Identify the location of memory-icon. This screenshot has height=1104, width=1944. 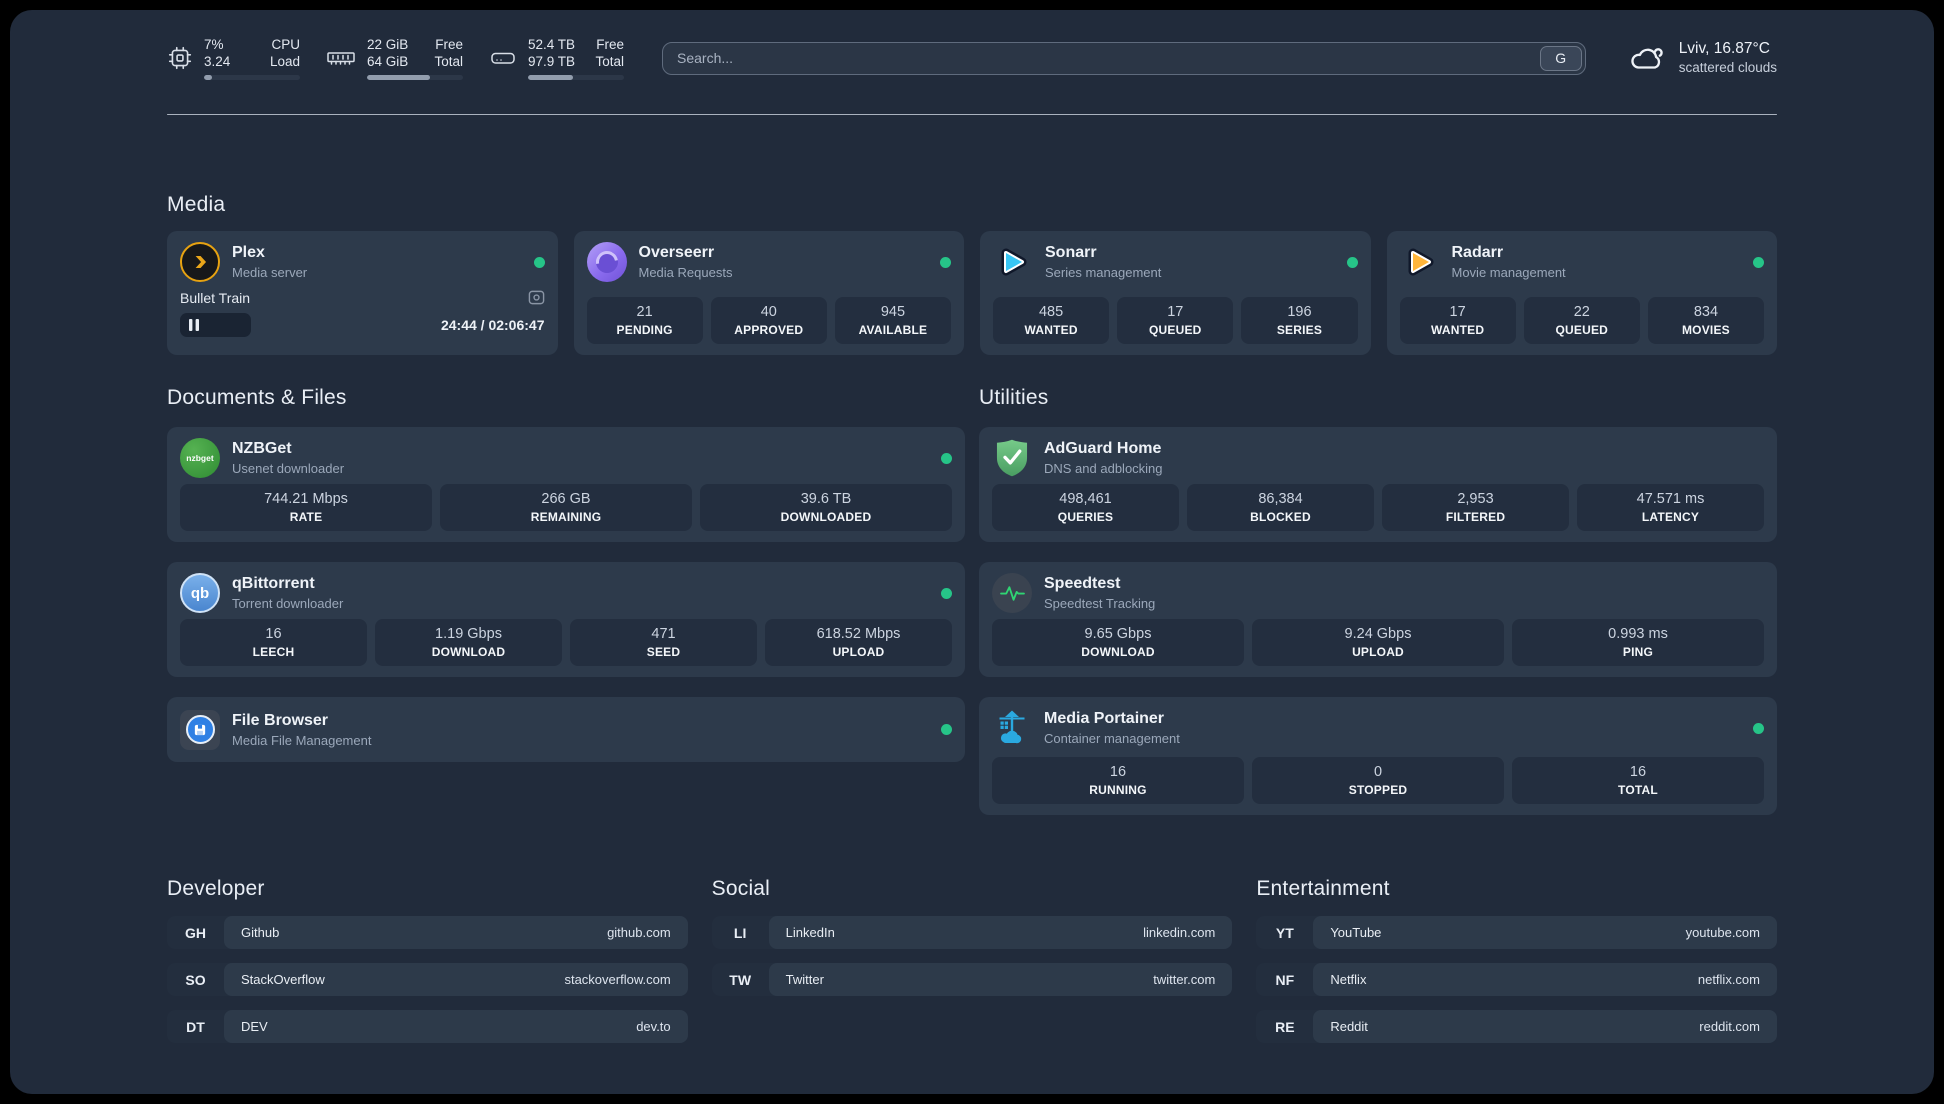
(341, 58).